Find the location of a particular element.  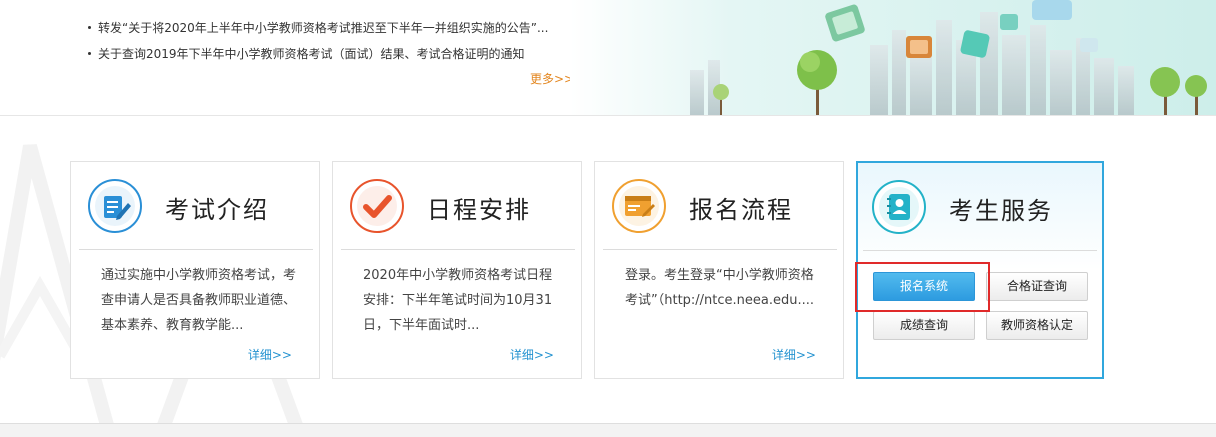

news-more-link: 更多>> is located at coordinates (552, 78).